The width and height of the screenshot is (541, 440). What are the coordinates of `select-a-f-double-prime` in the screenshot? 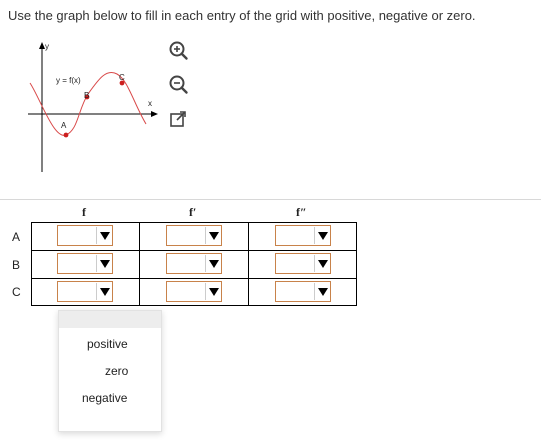 It's located at (303, 235).